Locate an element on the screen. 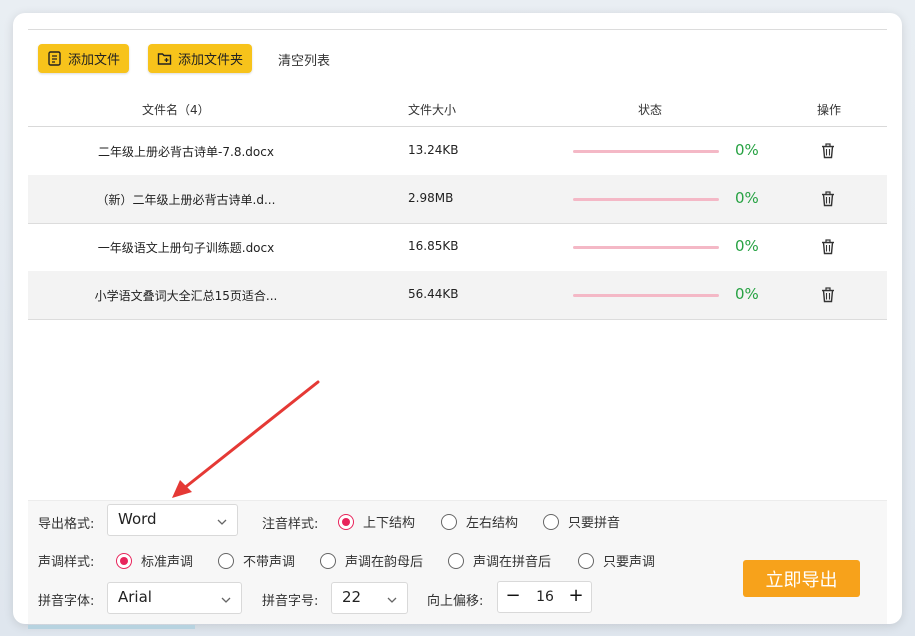  file-size: 56.44KB is located at coordinates (433, 294).